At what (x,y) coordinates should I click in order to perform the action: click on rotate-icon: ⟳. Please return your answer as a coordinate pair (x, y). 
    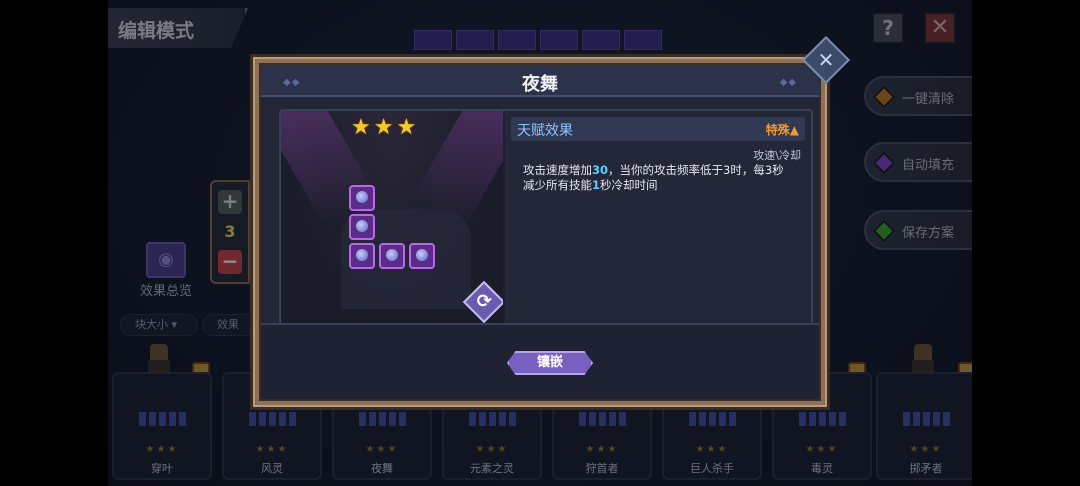
    Looking at the image, I should click on (484, 302).